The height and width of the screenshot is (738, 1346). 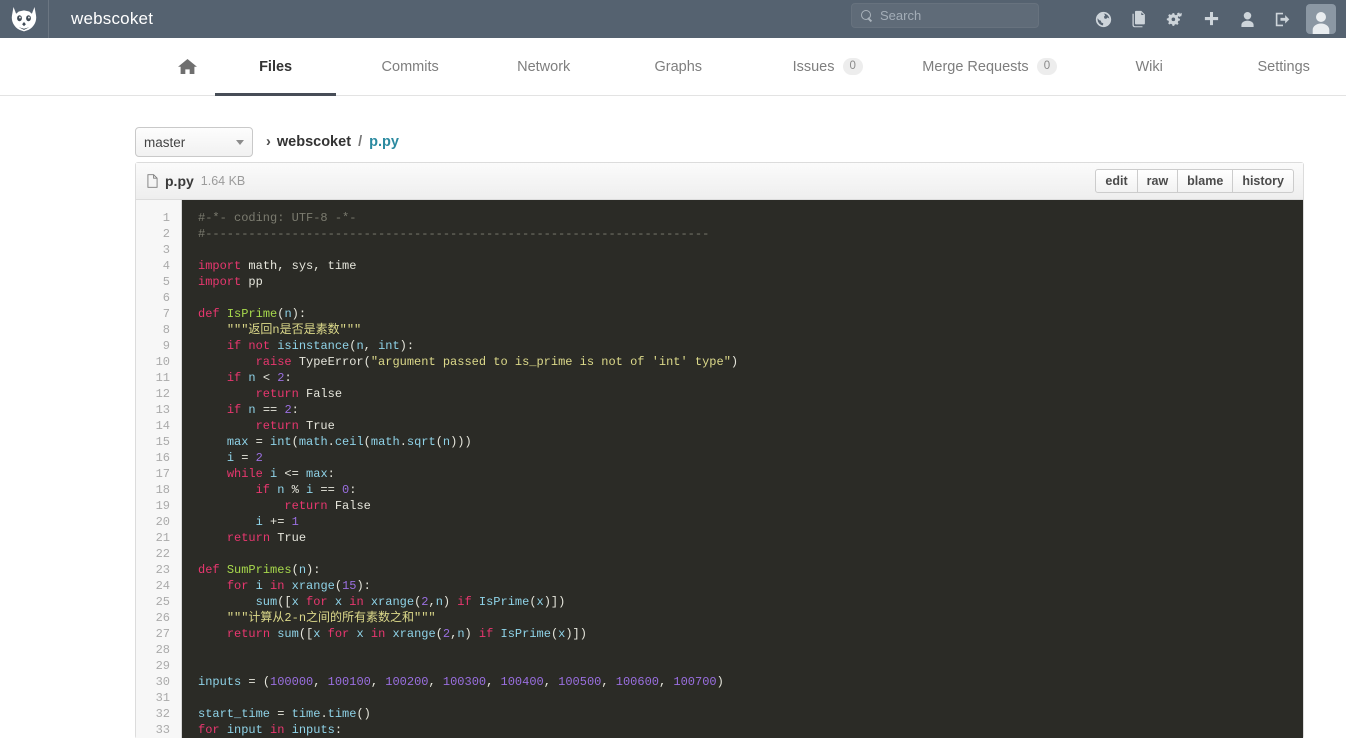 I want to click on raw-button: raw, so click(x=1158, y=181).